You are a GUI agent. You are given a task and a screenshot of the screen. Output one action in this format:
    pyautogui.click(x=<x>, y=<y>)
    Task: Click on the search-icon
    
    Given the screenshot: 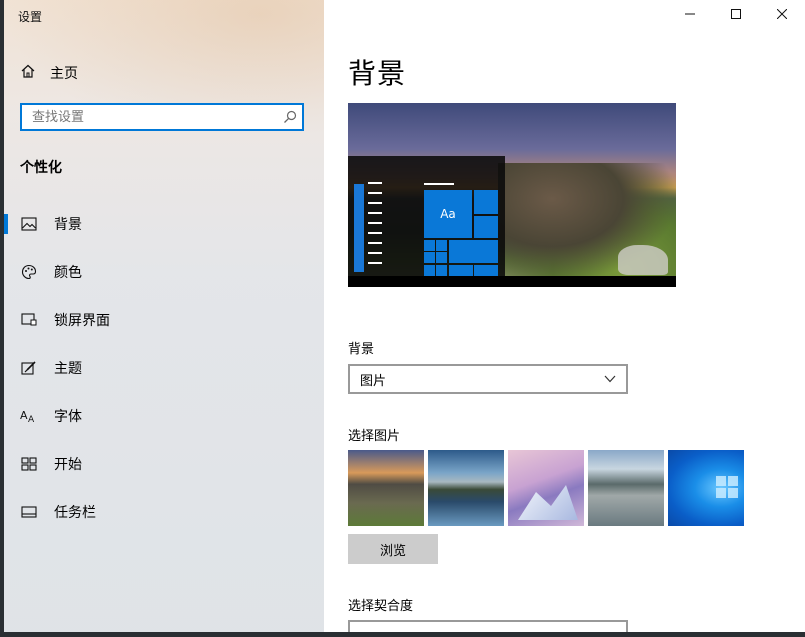 What is the action you would take?
    pyautogui.click(x=290, y=117)
    